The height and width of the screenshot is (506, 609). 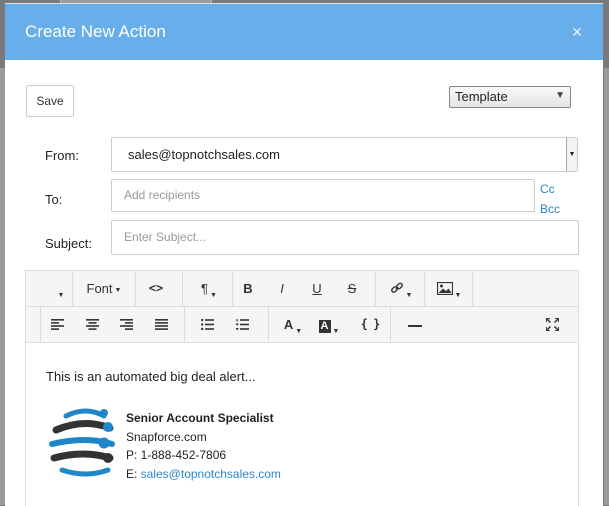 What do you see at coordinates (288, 324) in the screenshot?
I see `font-color-icon: A` at bounding box center [288, 324].